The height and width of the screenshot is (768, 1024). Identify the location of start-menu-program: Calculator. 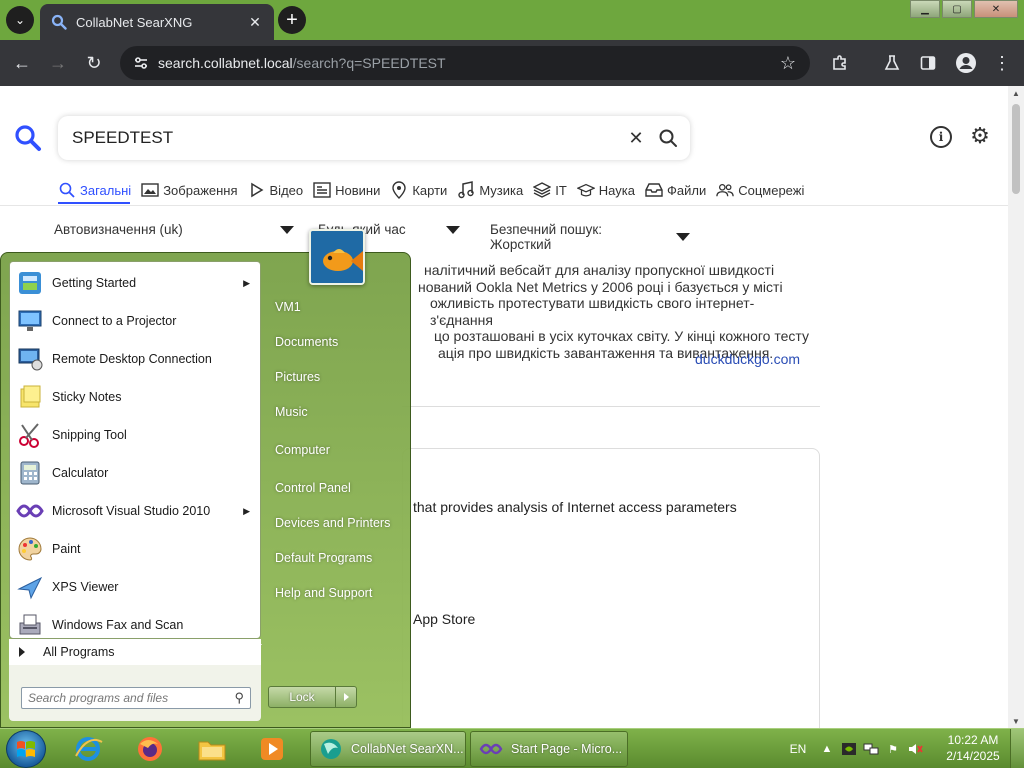
(135, 473).